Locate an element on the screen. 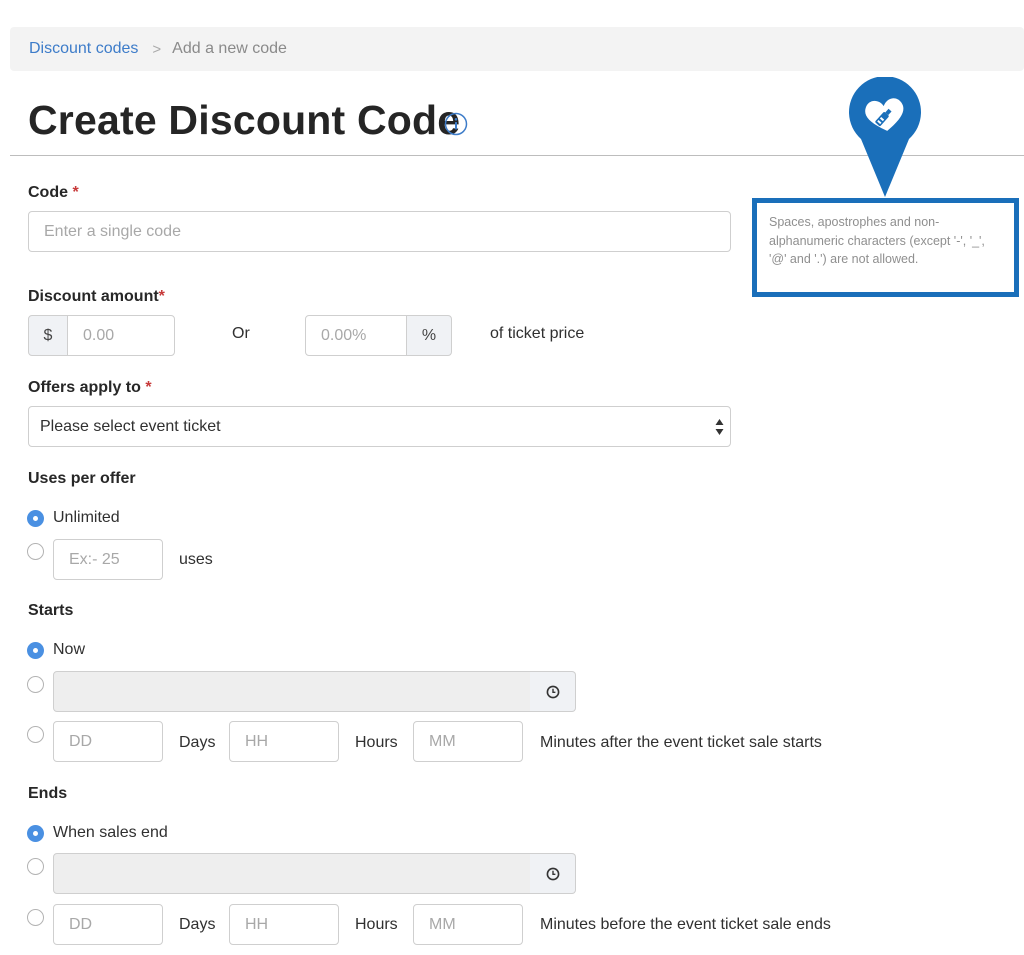  starts-relative-radio is located at coordinates (35, 734).